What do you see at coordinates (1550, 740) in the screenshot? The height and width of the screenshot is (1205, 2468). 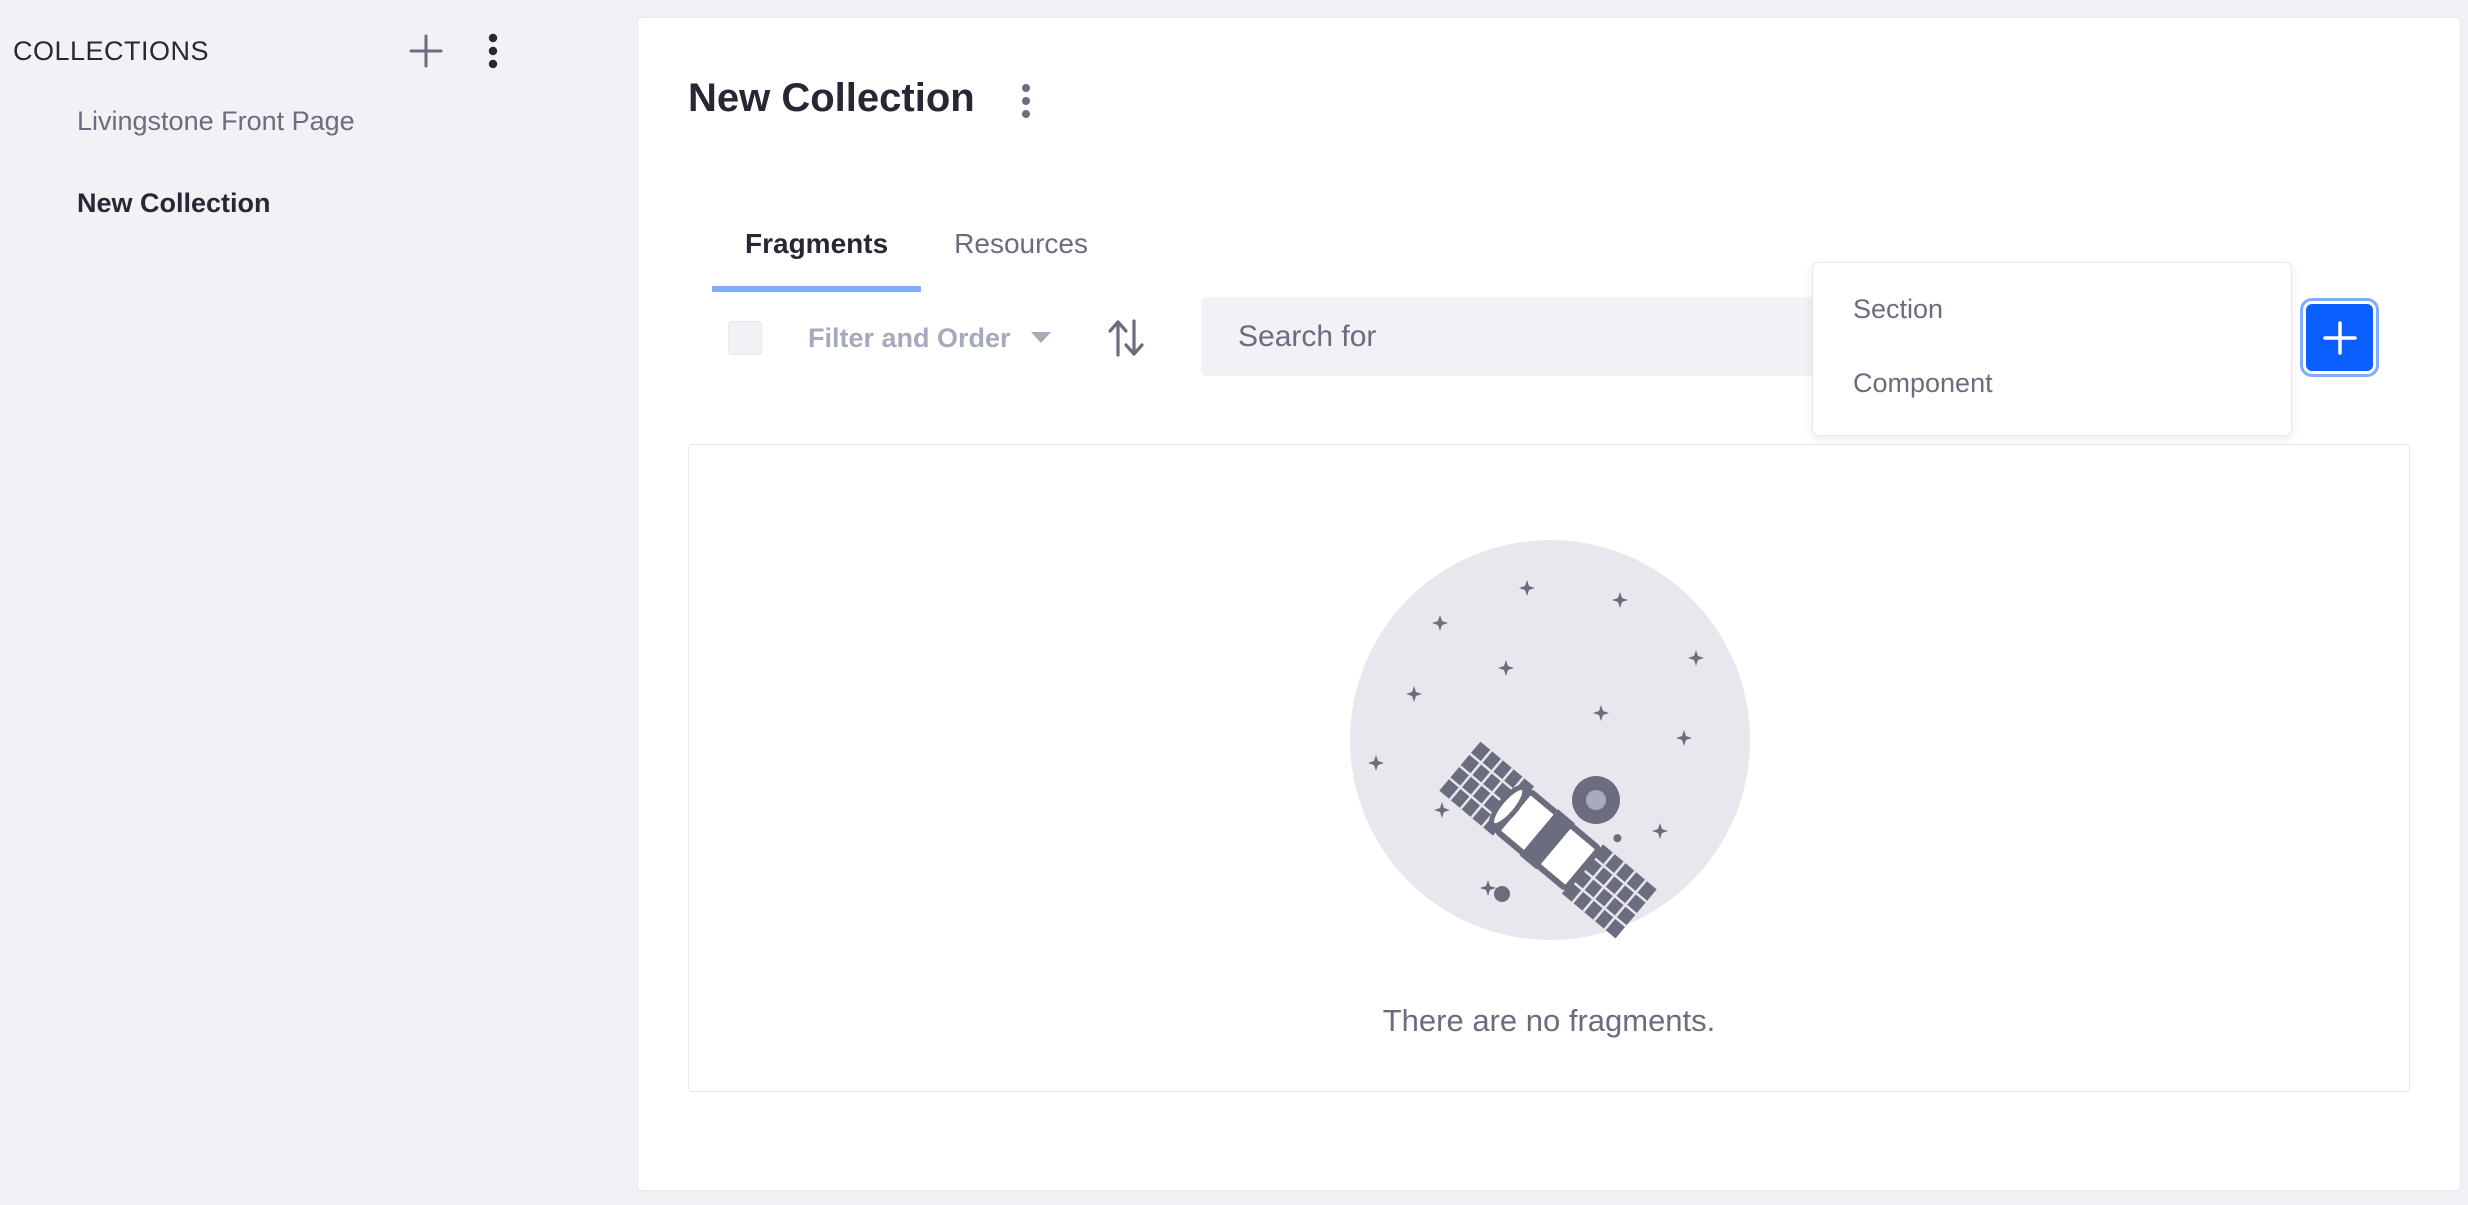 I see `satellite-illustration` at bounding box center [1550, 740].